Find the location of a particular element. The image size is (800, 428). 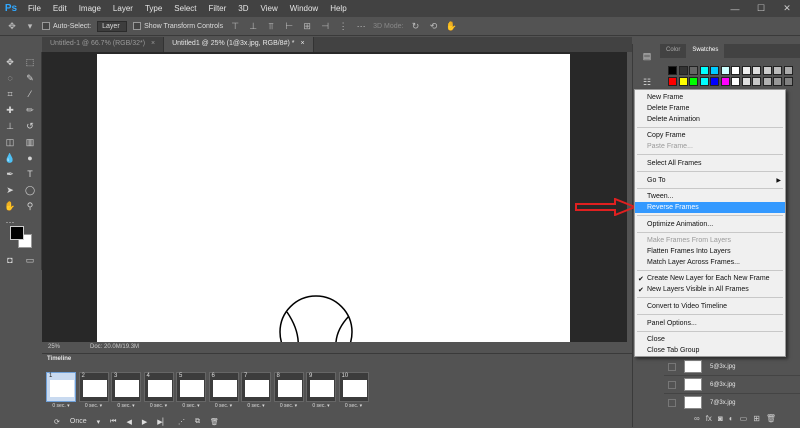

menu-select: Select is located at coordinates (185, 8).